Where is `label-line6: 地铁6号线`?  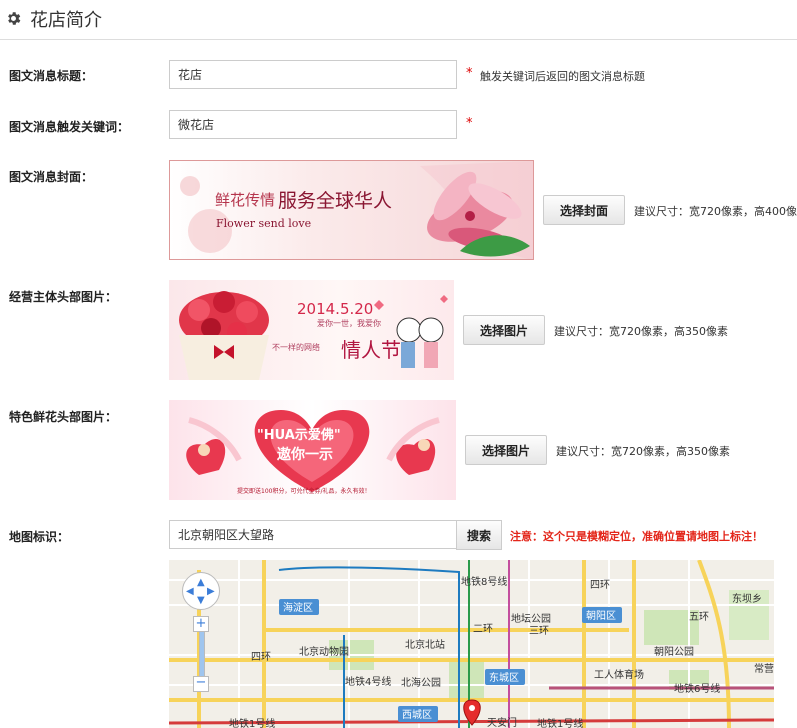
label-line6: 地铁6号线 is located at coordinates (697, 688).